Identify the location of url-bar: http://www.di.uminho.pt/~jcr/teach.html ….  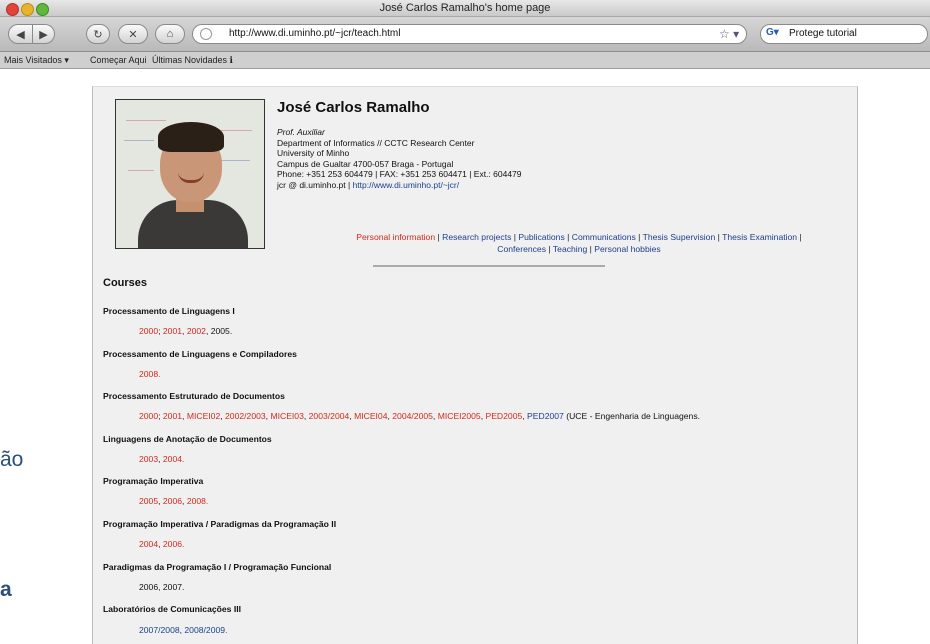
(469, 34).